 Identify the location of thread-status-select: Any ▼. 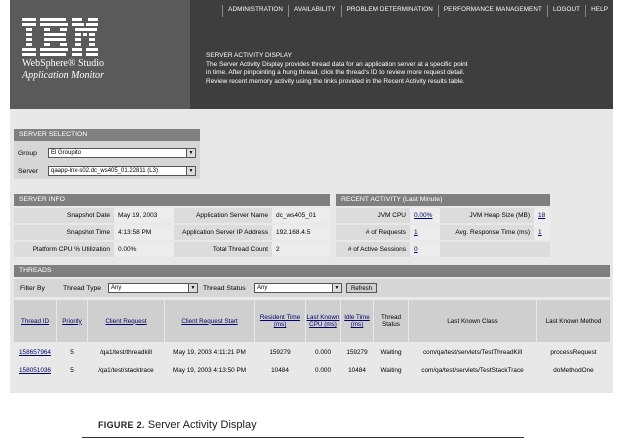
(298, 288).